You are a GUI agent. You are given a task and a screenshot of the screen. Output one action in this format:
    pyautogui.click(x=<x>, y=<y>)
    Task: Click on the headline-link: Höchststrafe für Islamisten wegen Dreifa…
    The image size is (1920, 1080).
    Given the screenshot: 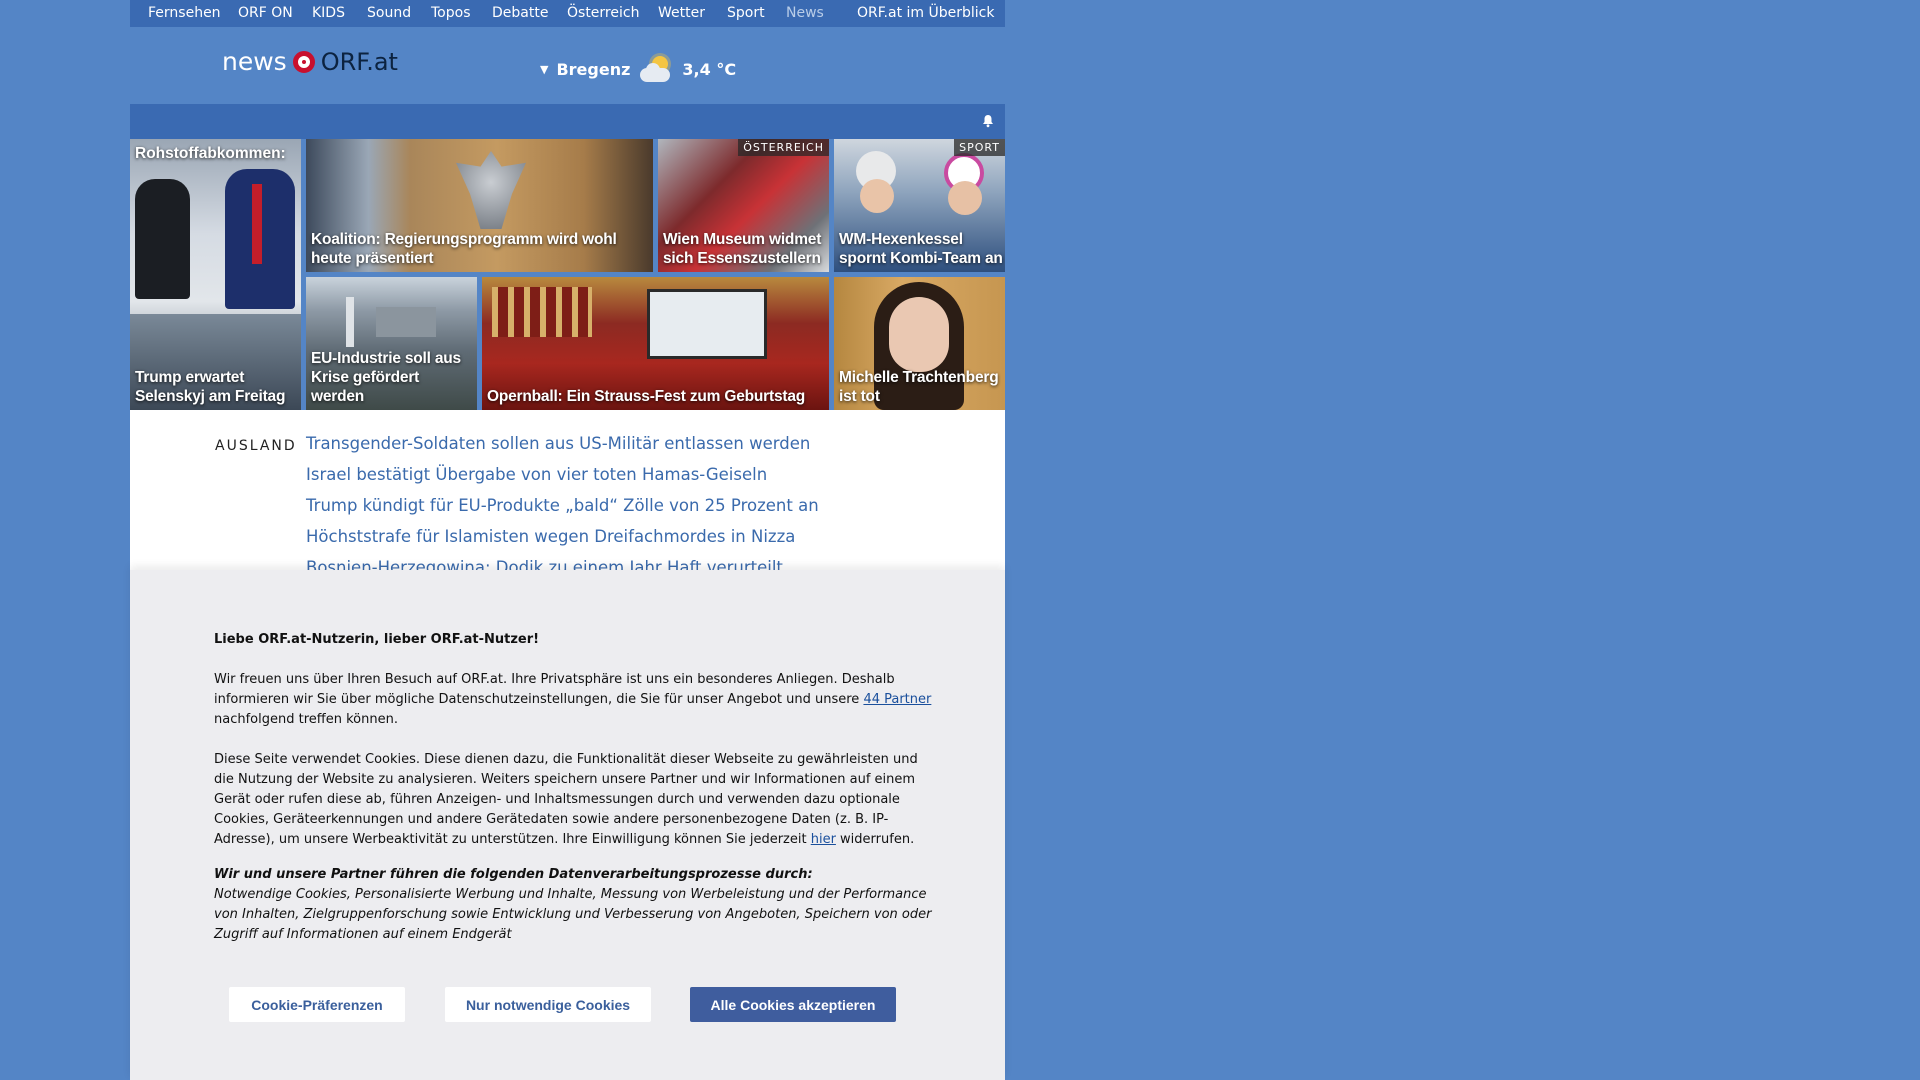 What is the action you would take?
    pyautogui.click(x=550, y=536)
    